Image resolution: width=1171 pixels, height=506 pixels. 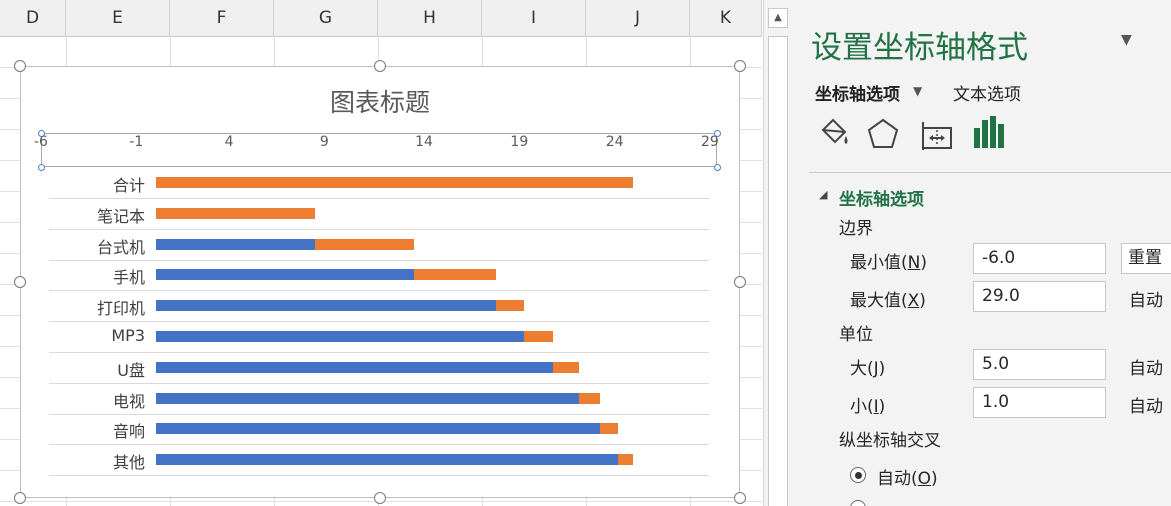 What do you see at coordinates (917, 91) in the screenshot?
I see `tab-axis-options-caret-icon: ▼` at bounding box center [917, 91].